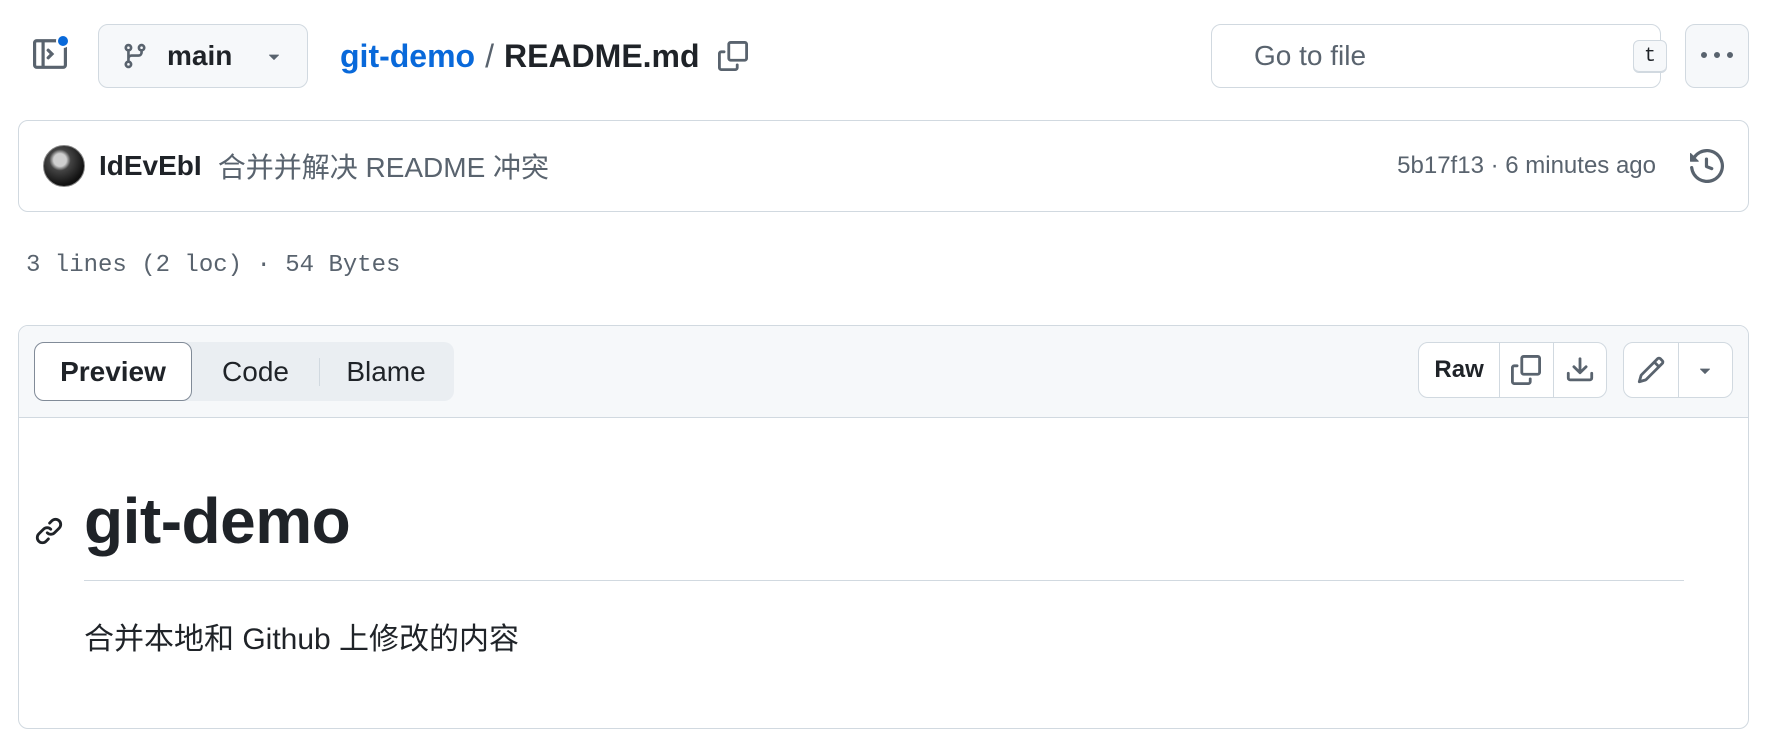  What do you see at coordinates (1434, 56) in the screenshot?
I see `go-to-file-input` at bounding box center [1434, 56].